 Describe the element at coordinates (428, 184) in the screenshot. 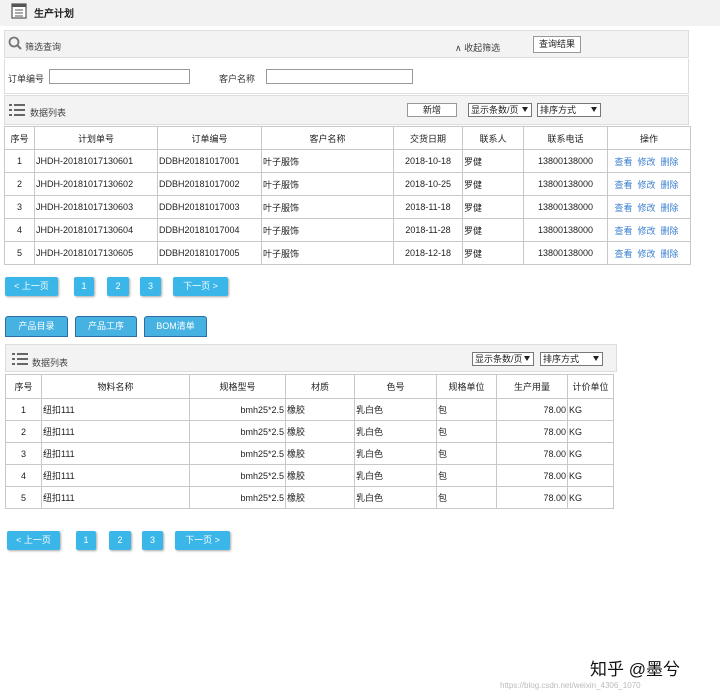

I see `table-cell: 2018-10-25` at that location.